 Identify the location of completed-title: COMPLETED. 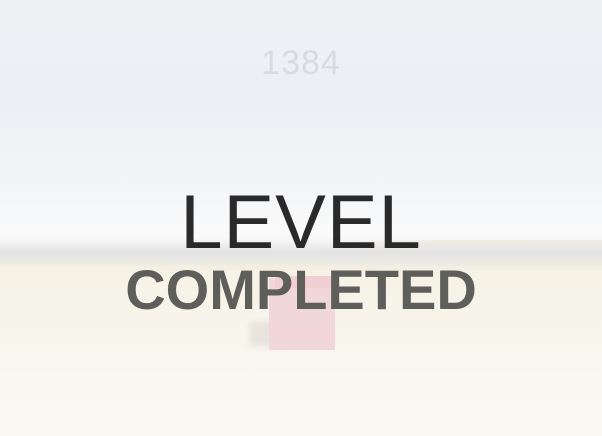
(301, 289).